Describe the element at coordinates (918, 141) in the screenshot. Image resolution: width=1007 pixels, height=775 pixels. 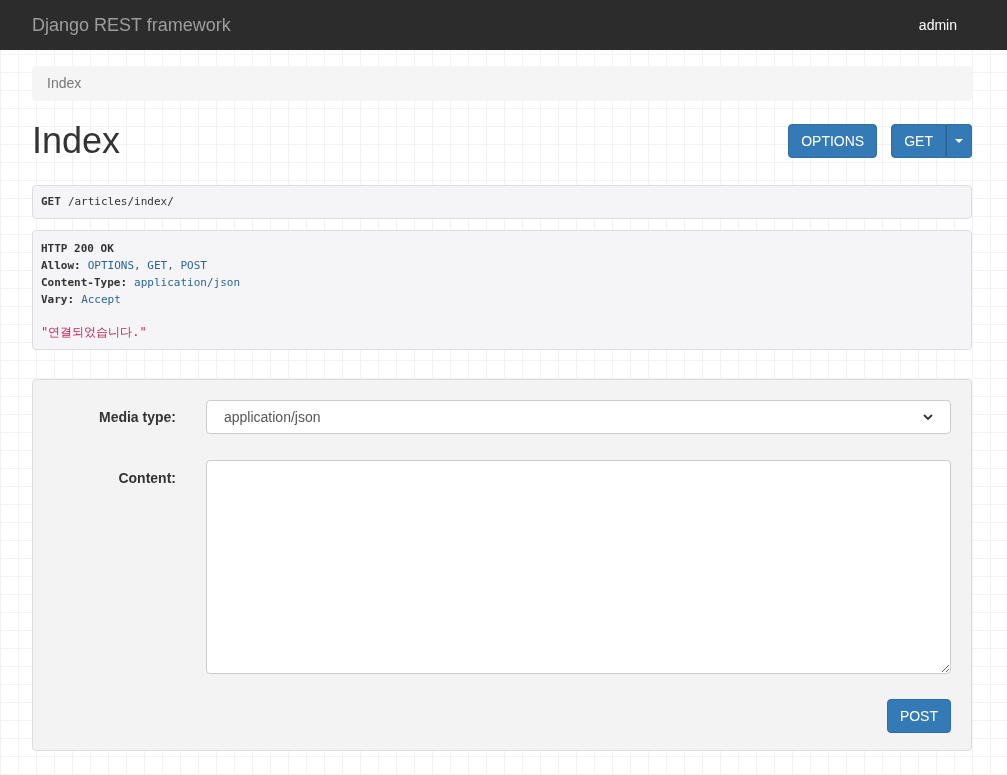
I see `get-button: GET` at that location.